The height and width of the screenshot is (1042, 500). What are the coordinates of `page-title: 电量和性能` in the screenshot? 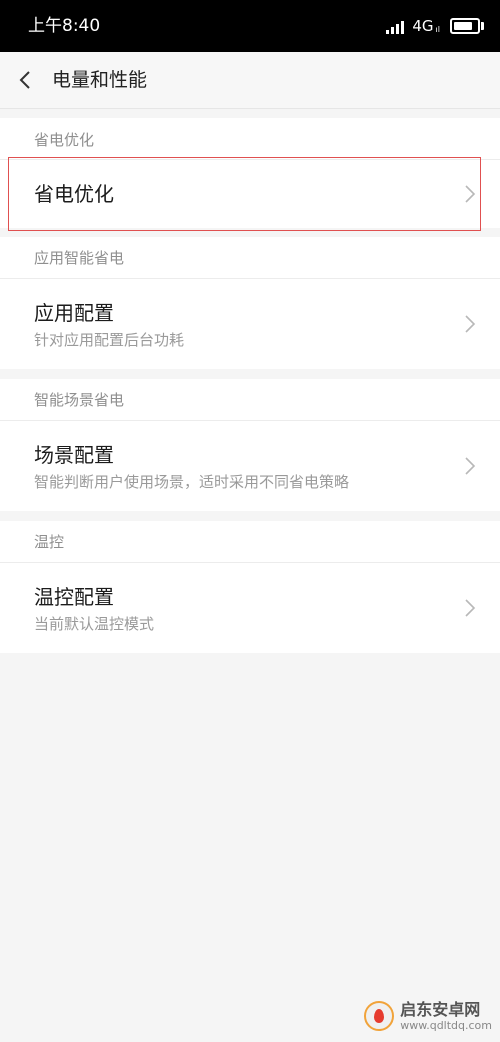 It's located at (100, 80).